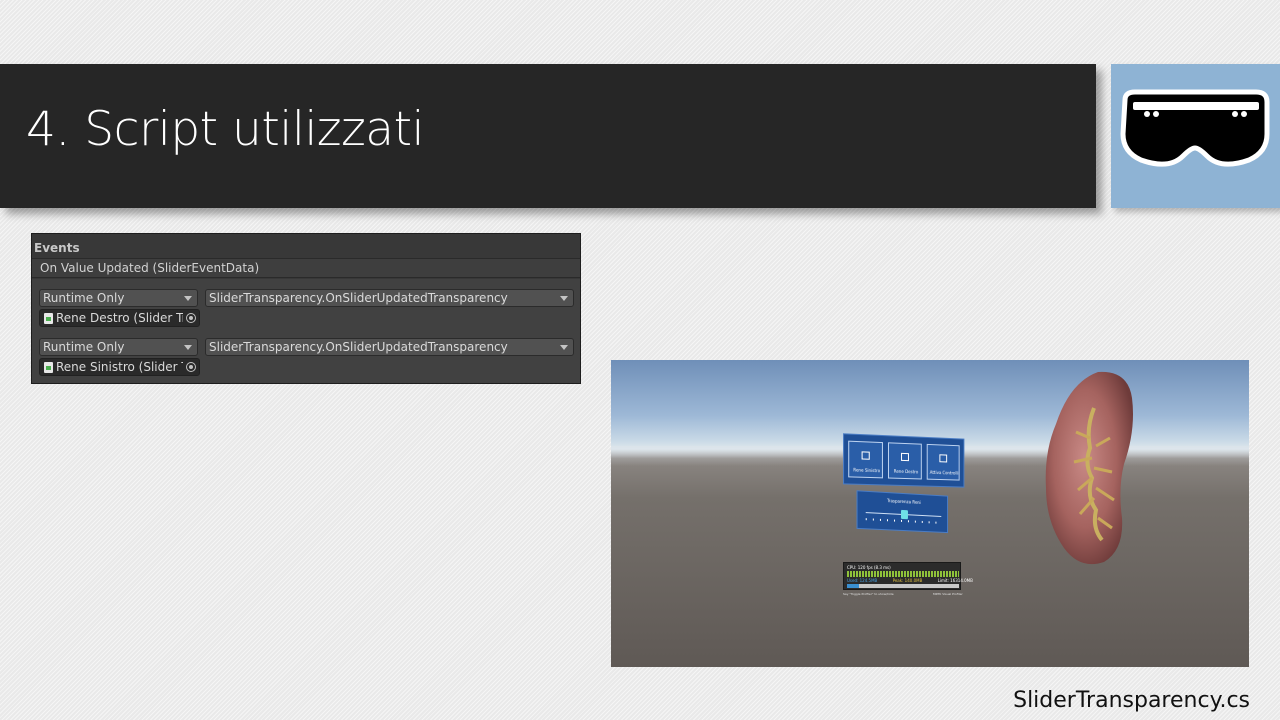 The height and width of the screenshot is (720, 1280). I want to click on transparency-slider-panel: Trasparenza Reni, so click(902, 512).